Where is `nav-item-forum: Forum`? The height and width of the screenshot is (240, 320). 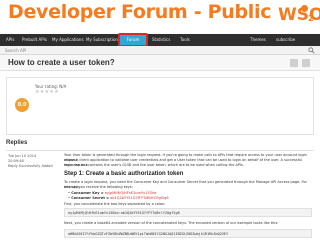 nav-item-forum: Forum is located at coordinates (133, 40).